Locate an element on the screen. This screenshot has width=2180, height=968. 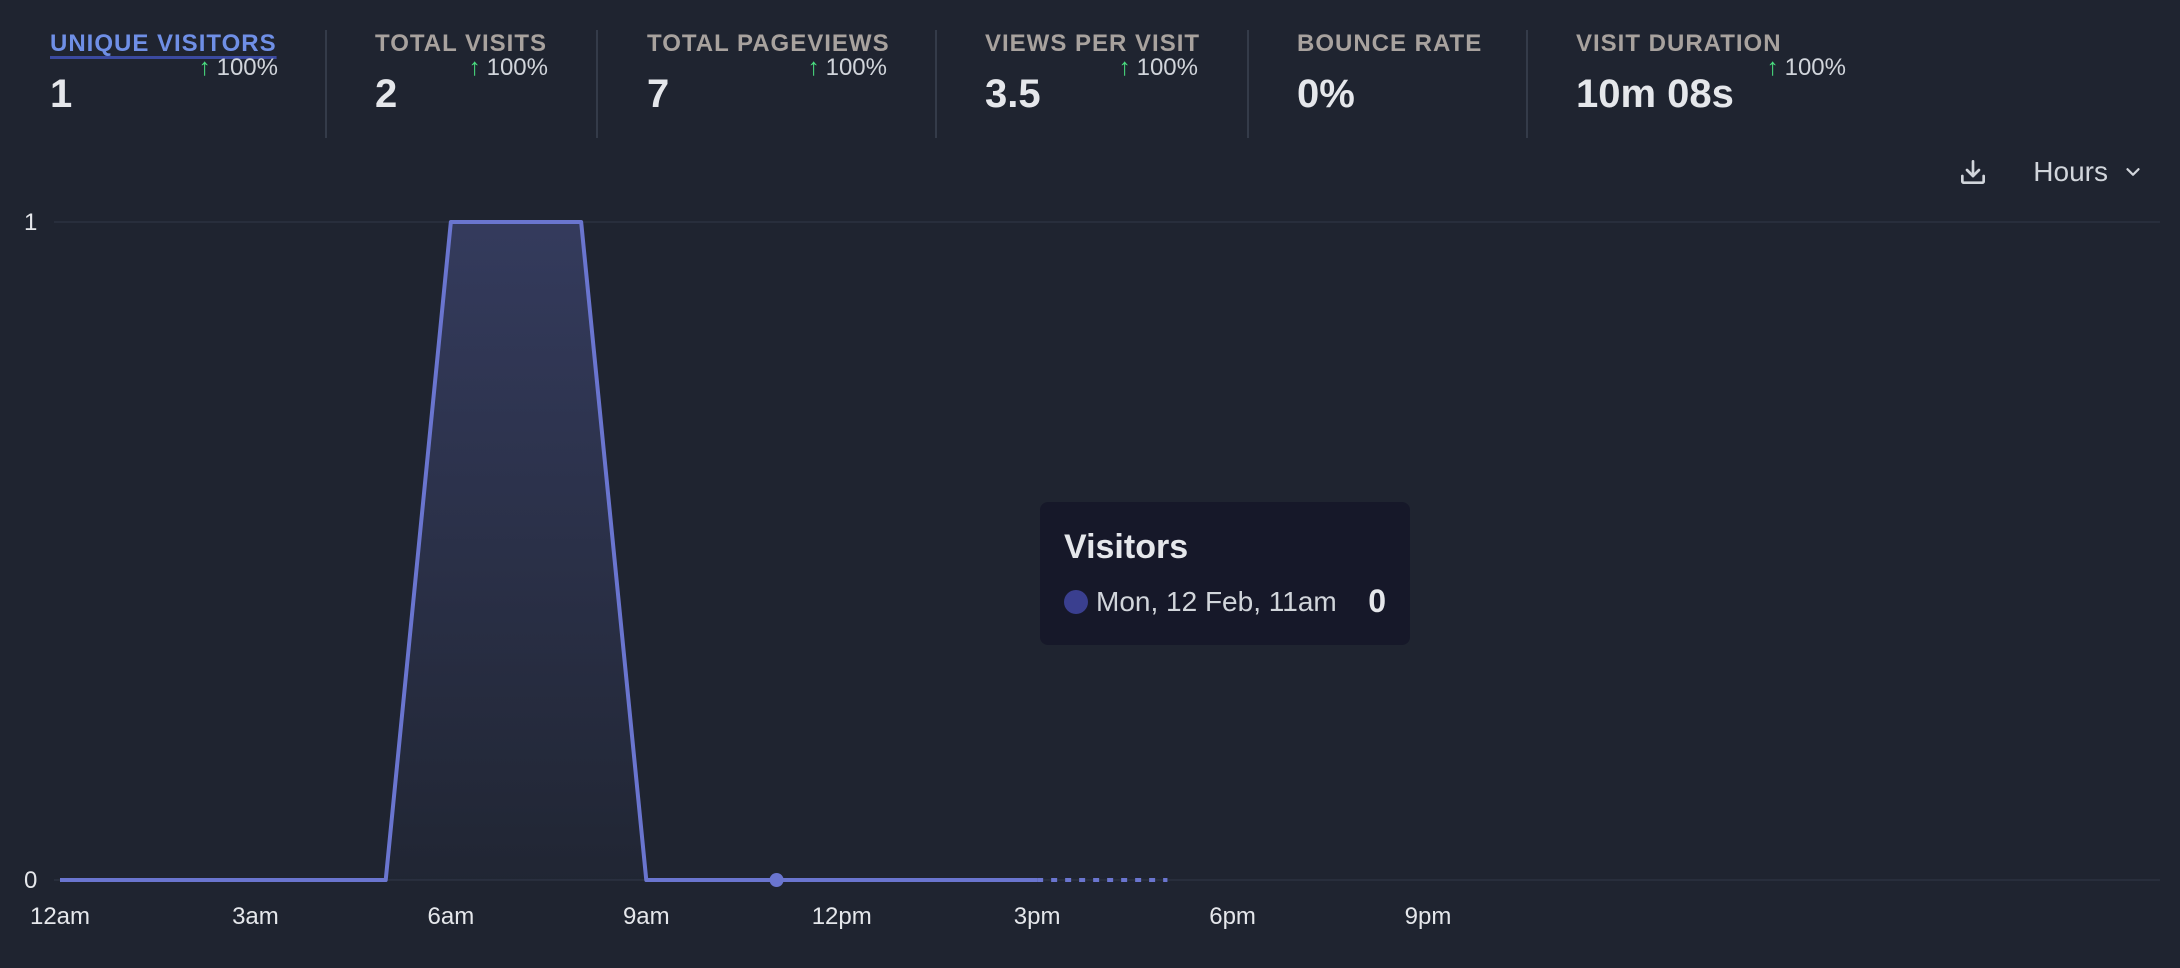
stat-value: 1 is located at coordinates (61, 94).